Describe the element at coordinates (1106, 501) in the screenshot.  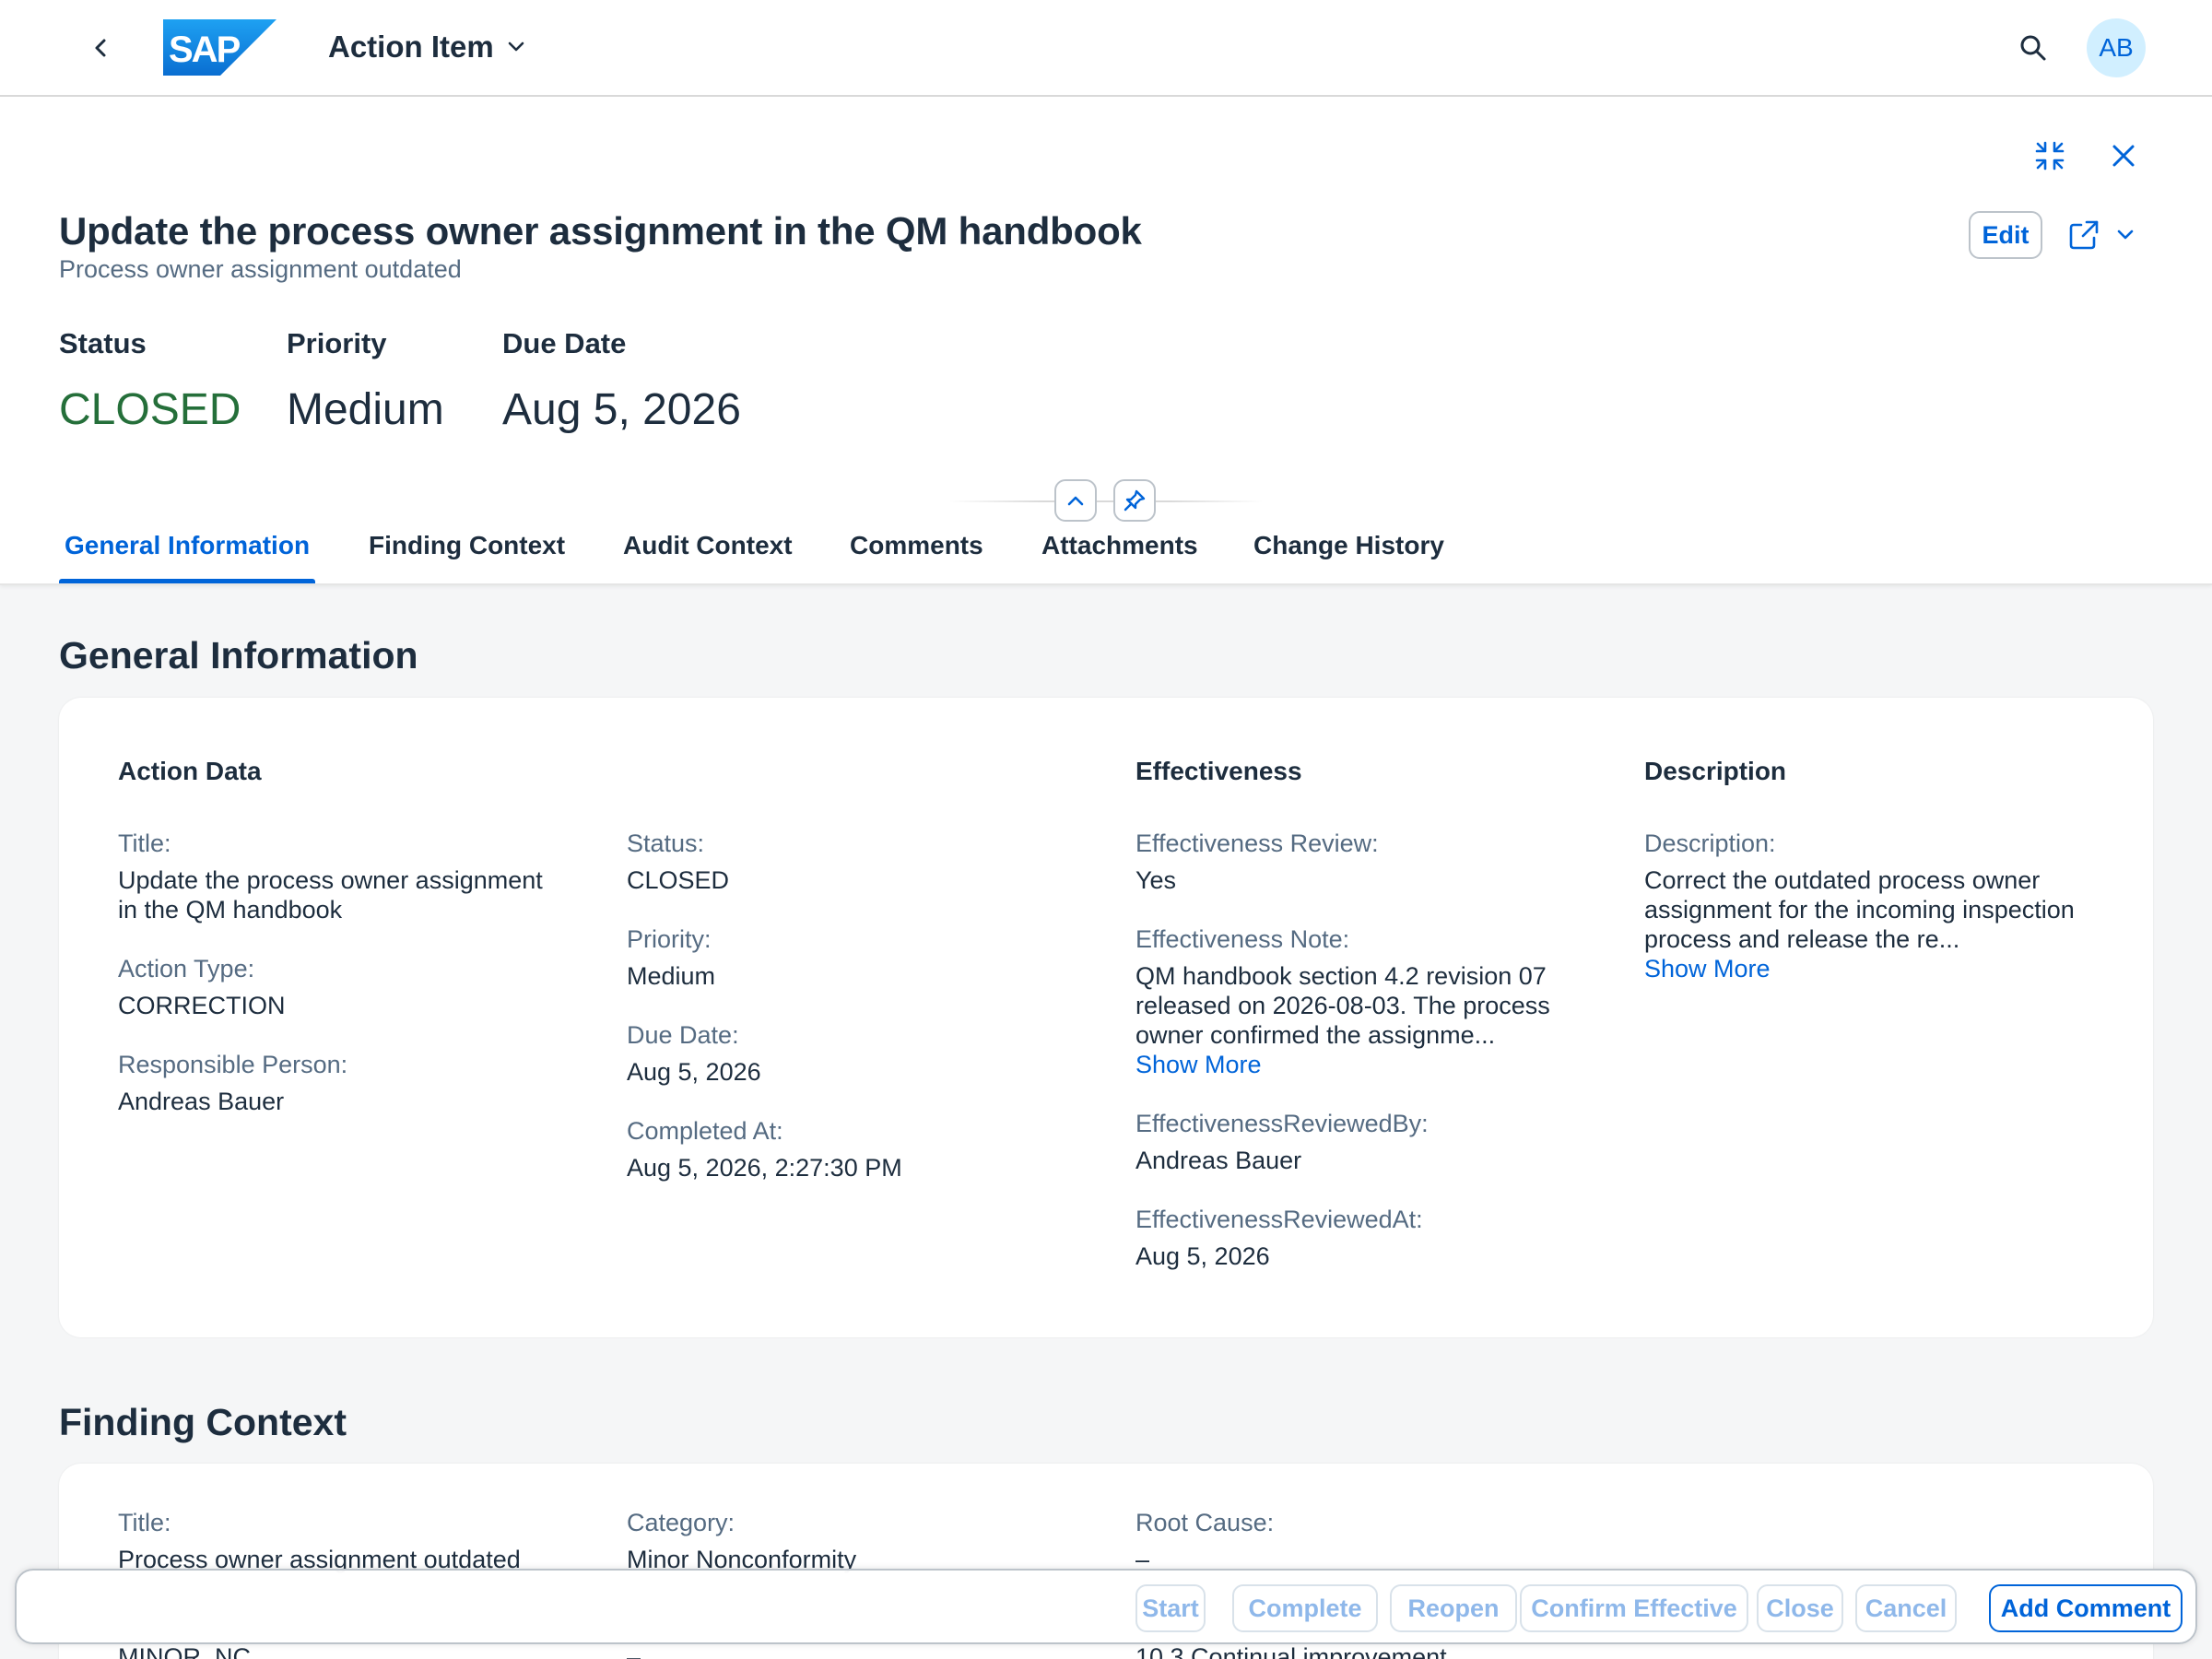
I see `header-divider` at that location.